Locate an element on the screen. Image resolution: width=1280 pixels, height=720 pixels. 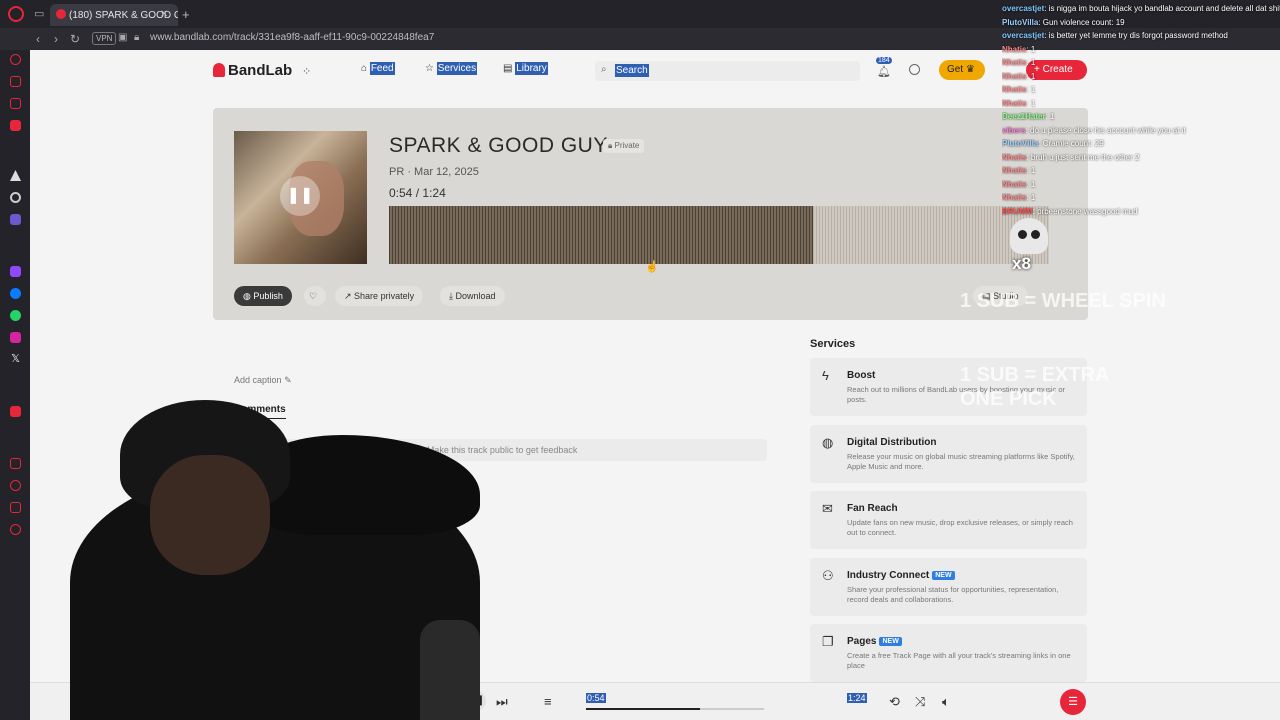
opera-logo-icon is located at coordinates (16, 14).